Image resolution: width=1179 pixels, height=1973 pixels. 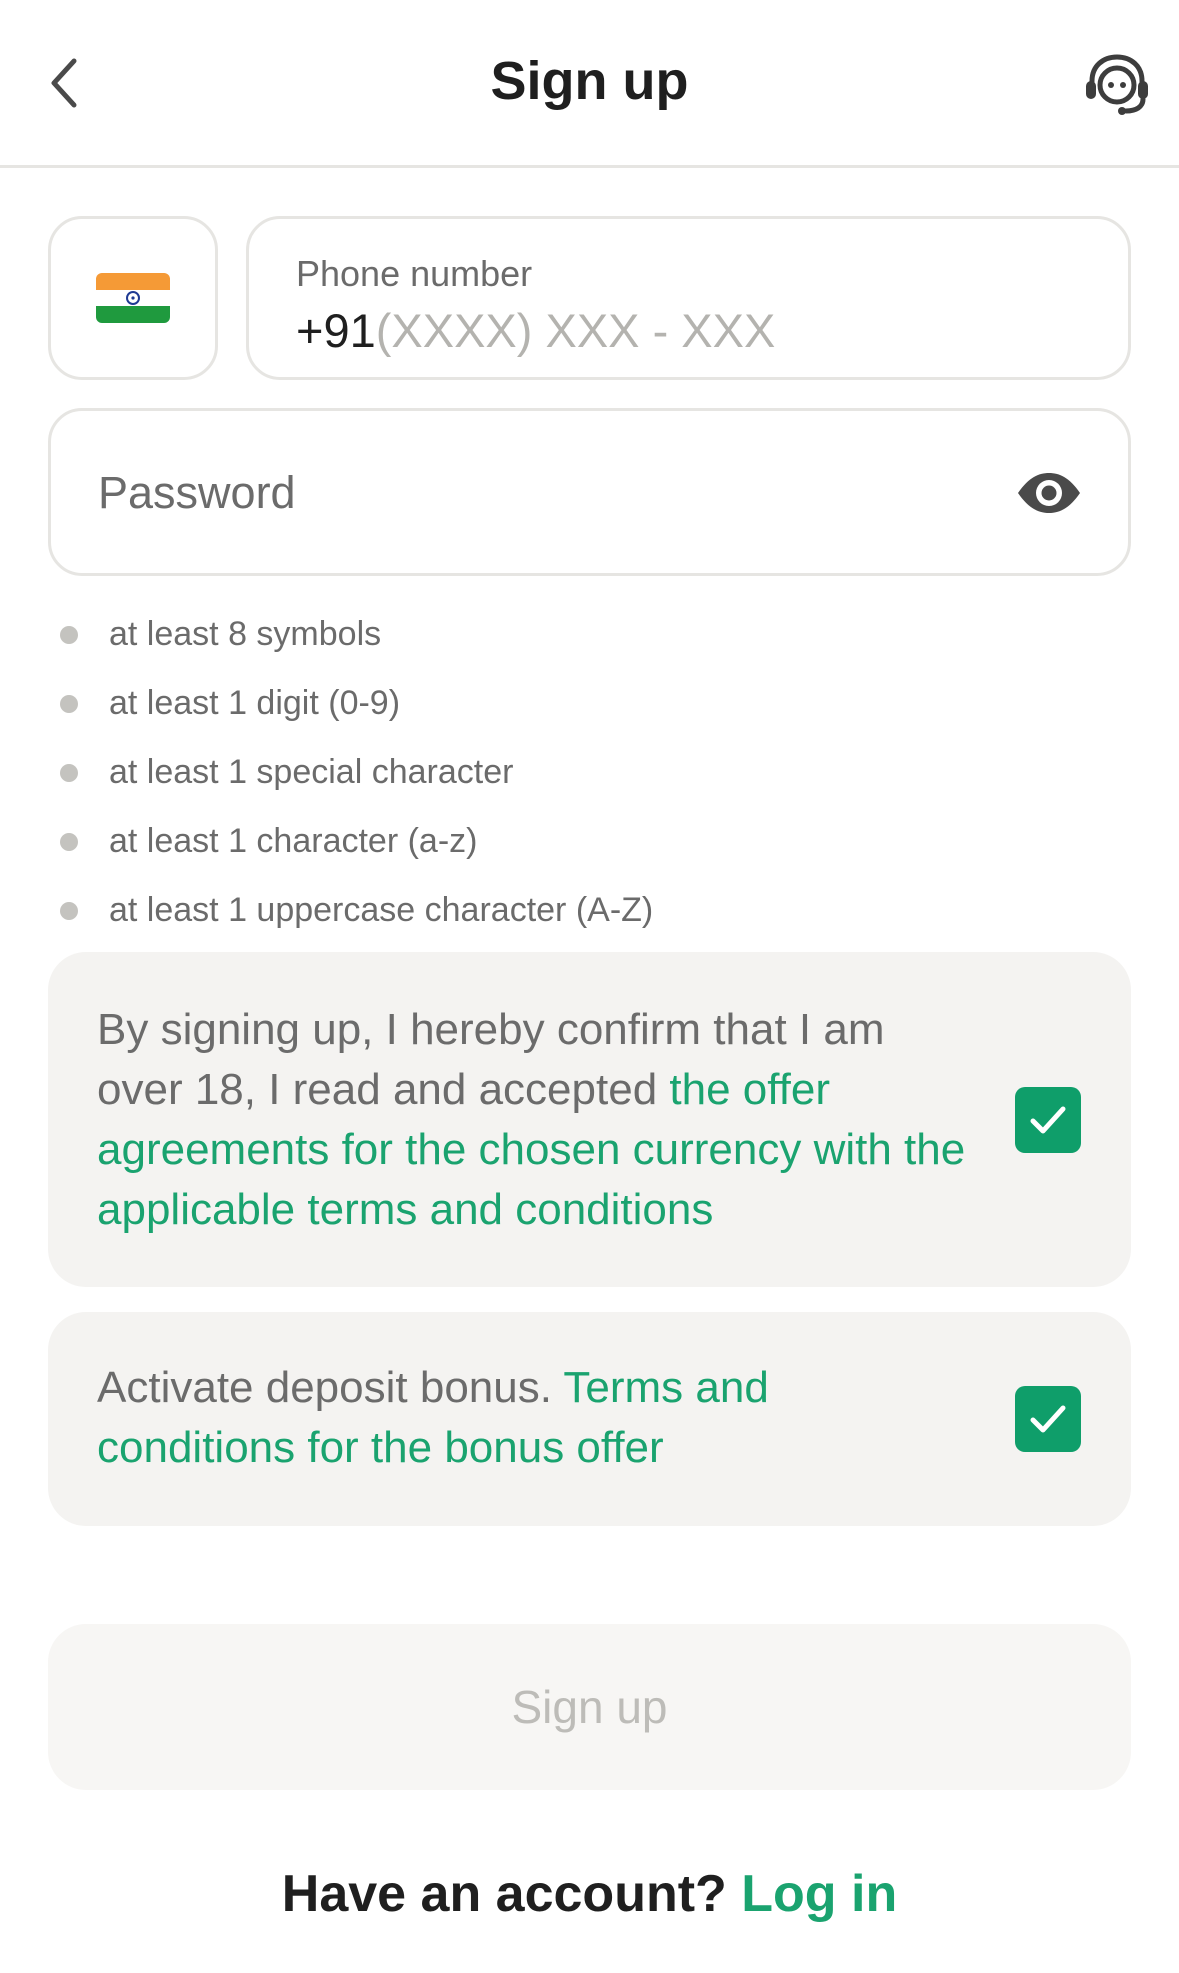 What do you see at coordinates (293, 841) in the screenshot?
I see `password-requirement-text: at least 1 character (a-z)` at bounding box center [293, 841].